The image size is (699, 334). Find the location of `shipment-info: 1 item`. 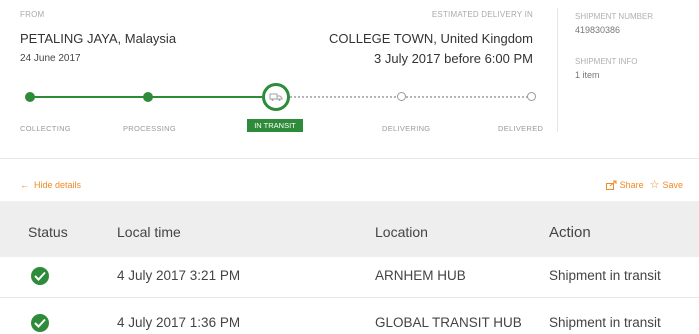

shipment-info: 1 item is located at coordinates (587, 75).